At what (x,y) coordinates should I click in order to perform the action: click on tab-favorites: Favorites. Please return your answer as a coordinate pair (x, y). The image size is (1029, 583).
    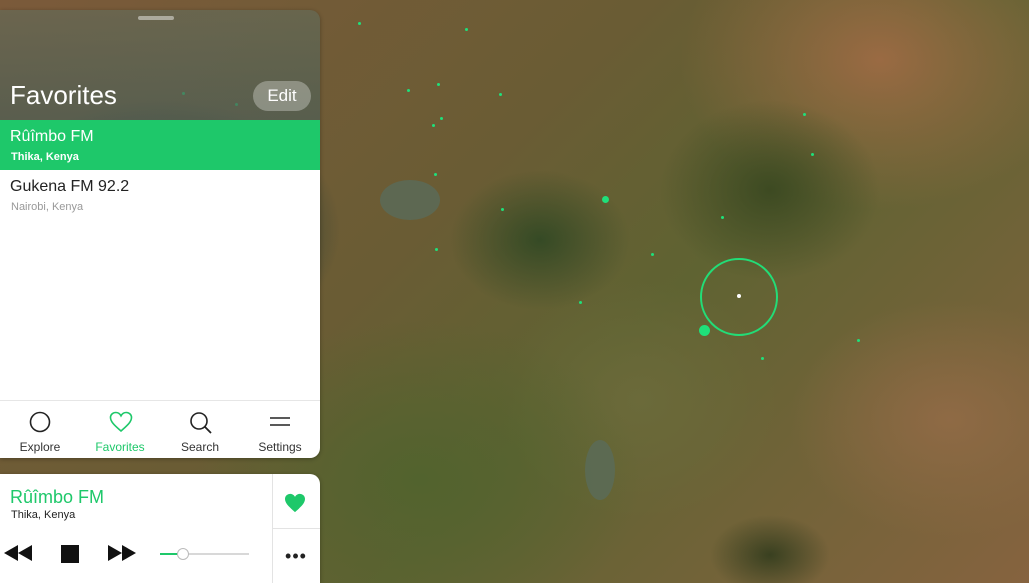
    Looking at the image, I should click on (120, 429).